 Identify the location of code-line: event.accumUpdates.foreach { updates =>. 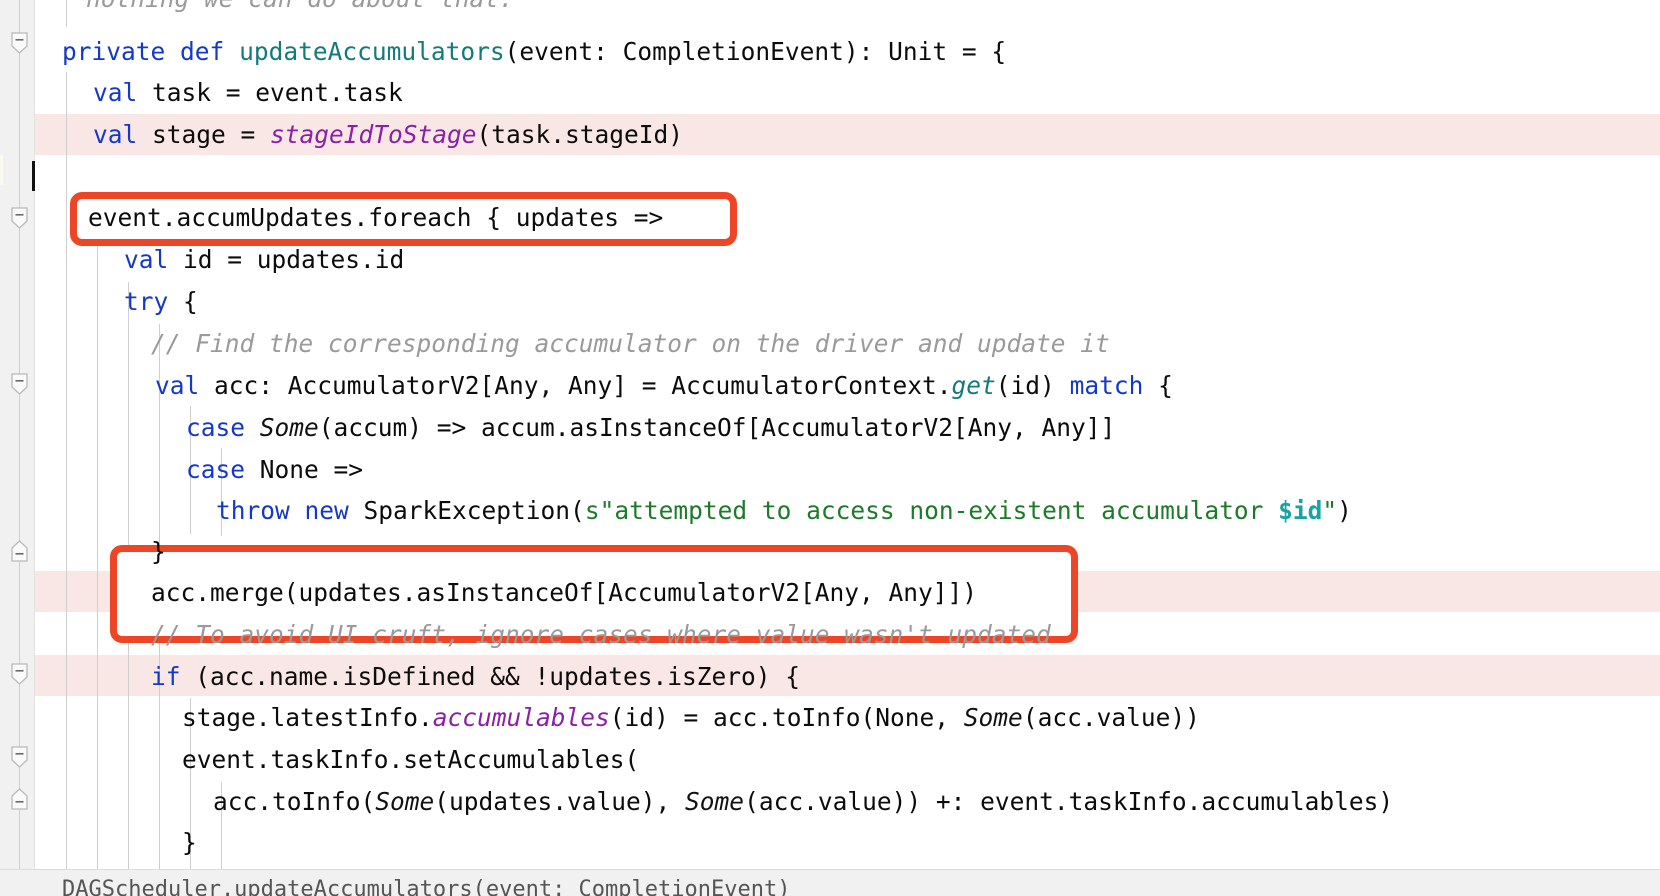
(375, 217).